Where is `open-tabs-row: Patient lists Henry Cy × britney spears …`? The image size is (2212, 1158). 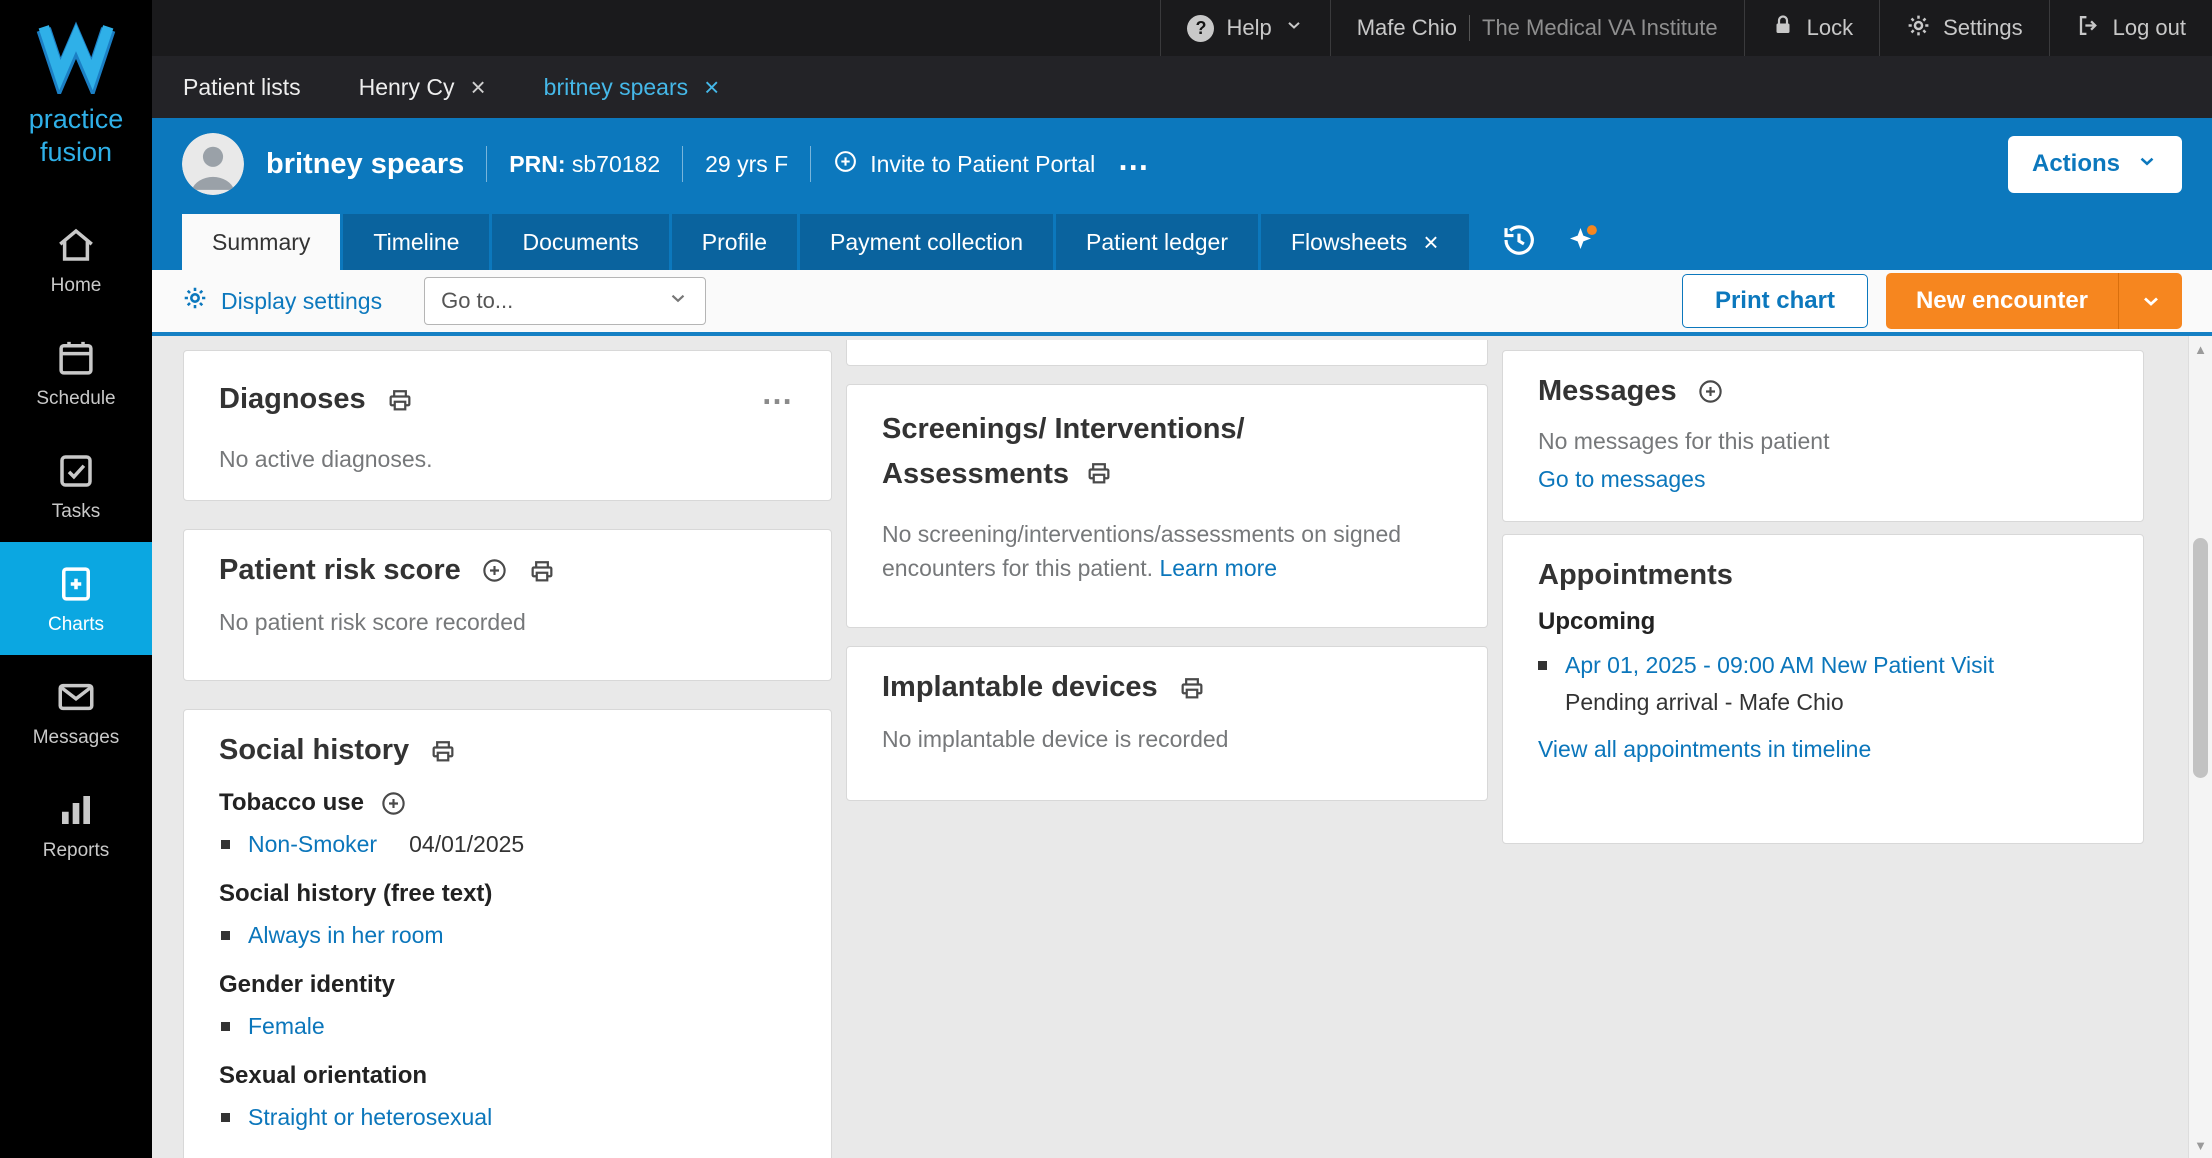 open-tabs-row: Patient lists Henry Cy × britney spears … is located at coordinates (1182, 87).